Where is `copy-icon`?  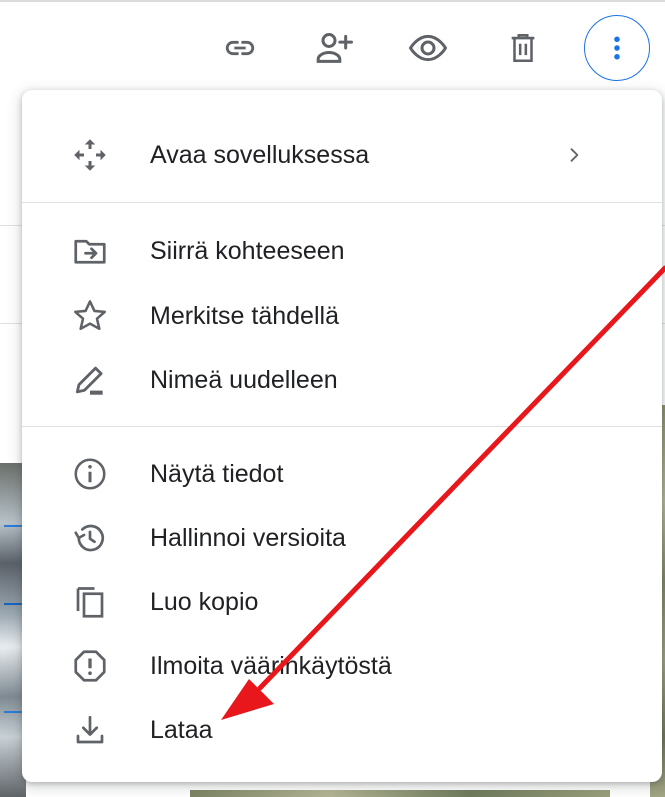
copy-icon is located at coordinates (90, 602).